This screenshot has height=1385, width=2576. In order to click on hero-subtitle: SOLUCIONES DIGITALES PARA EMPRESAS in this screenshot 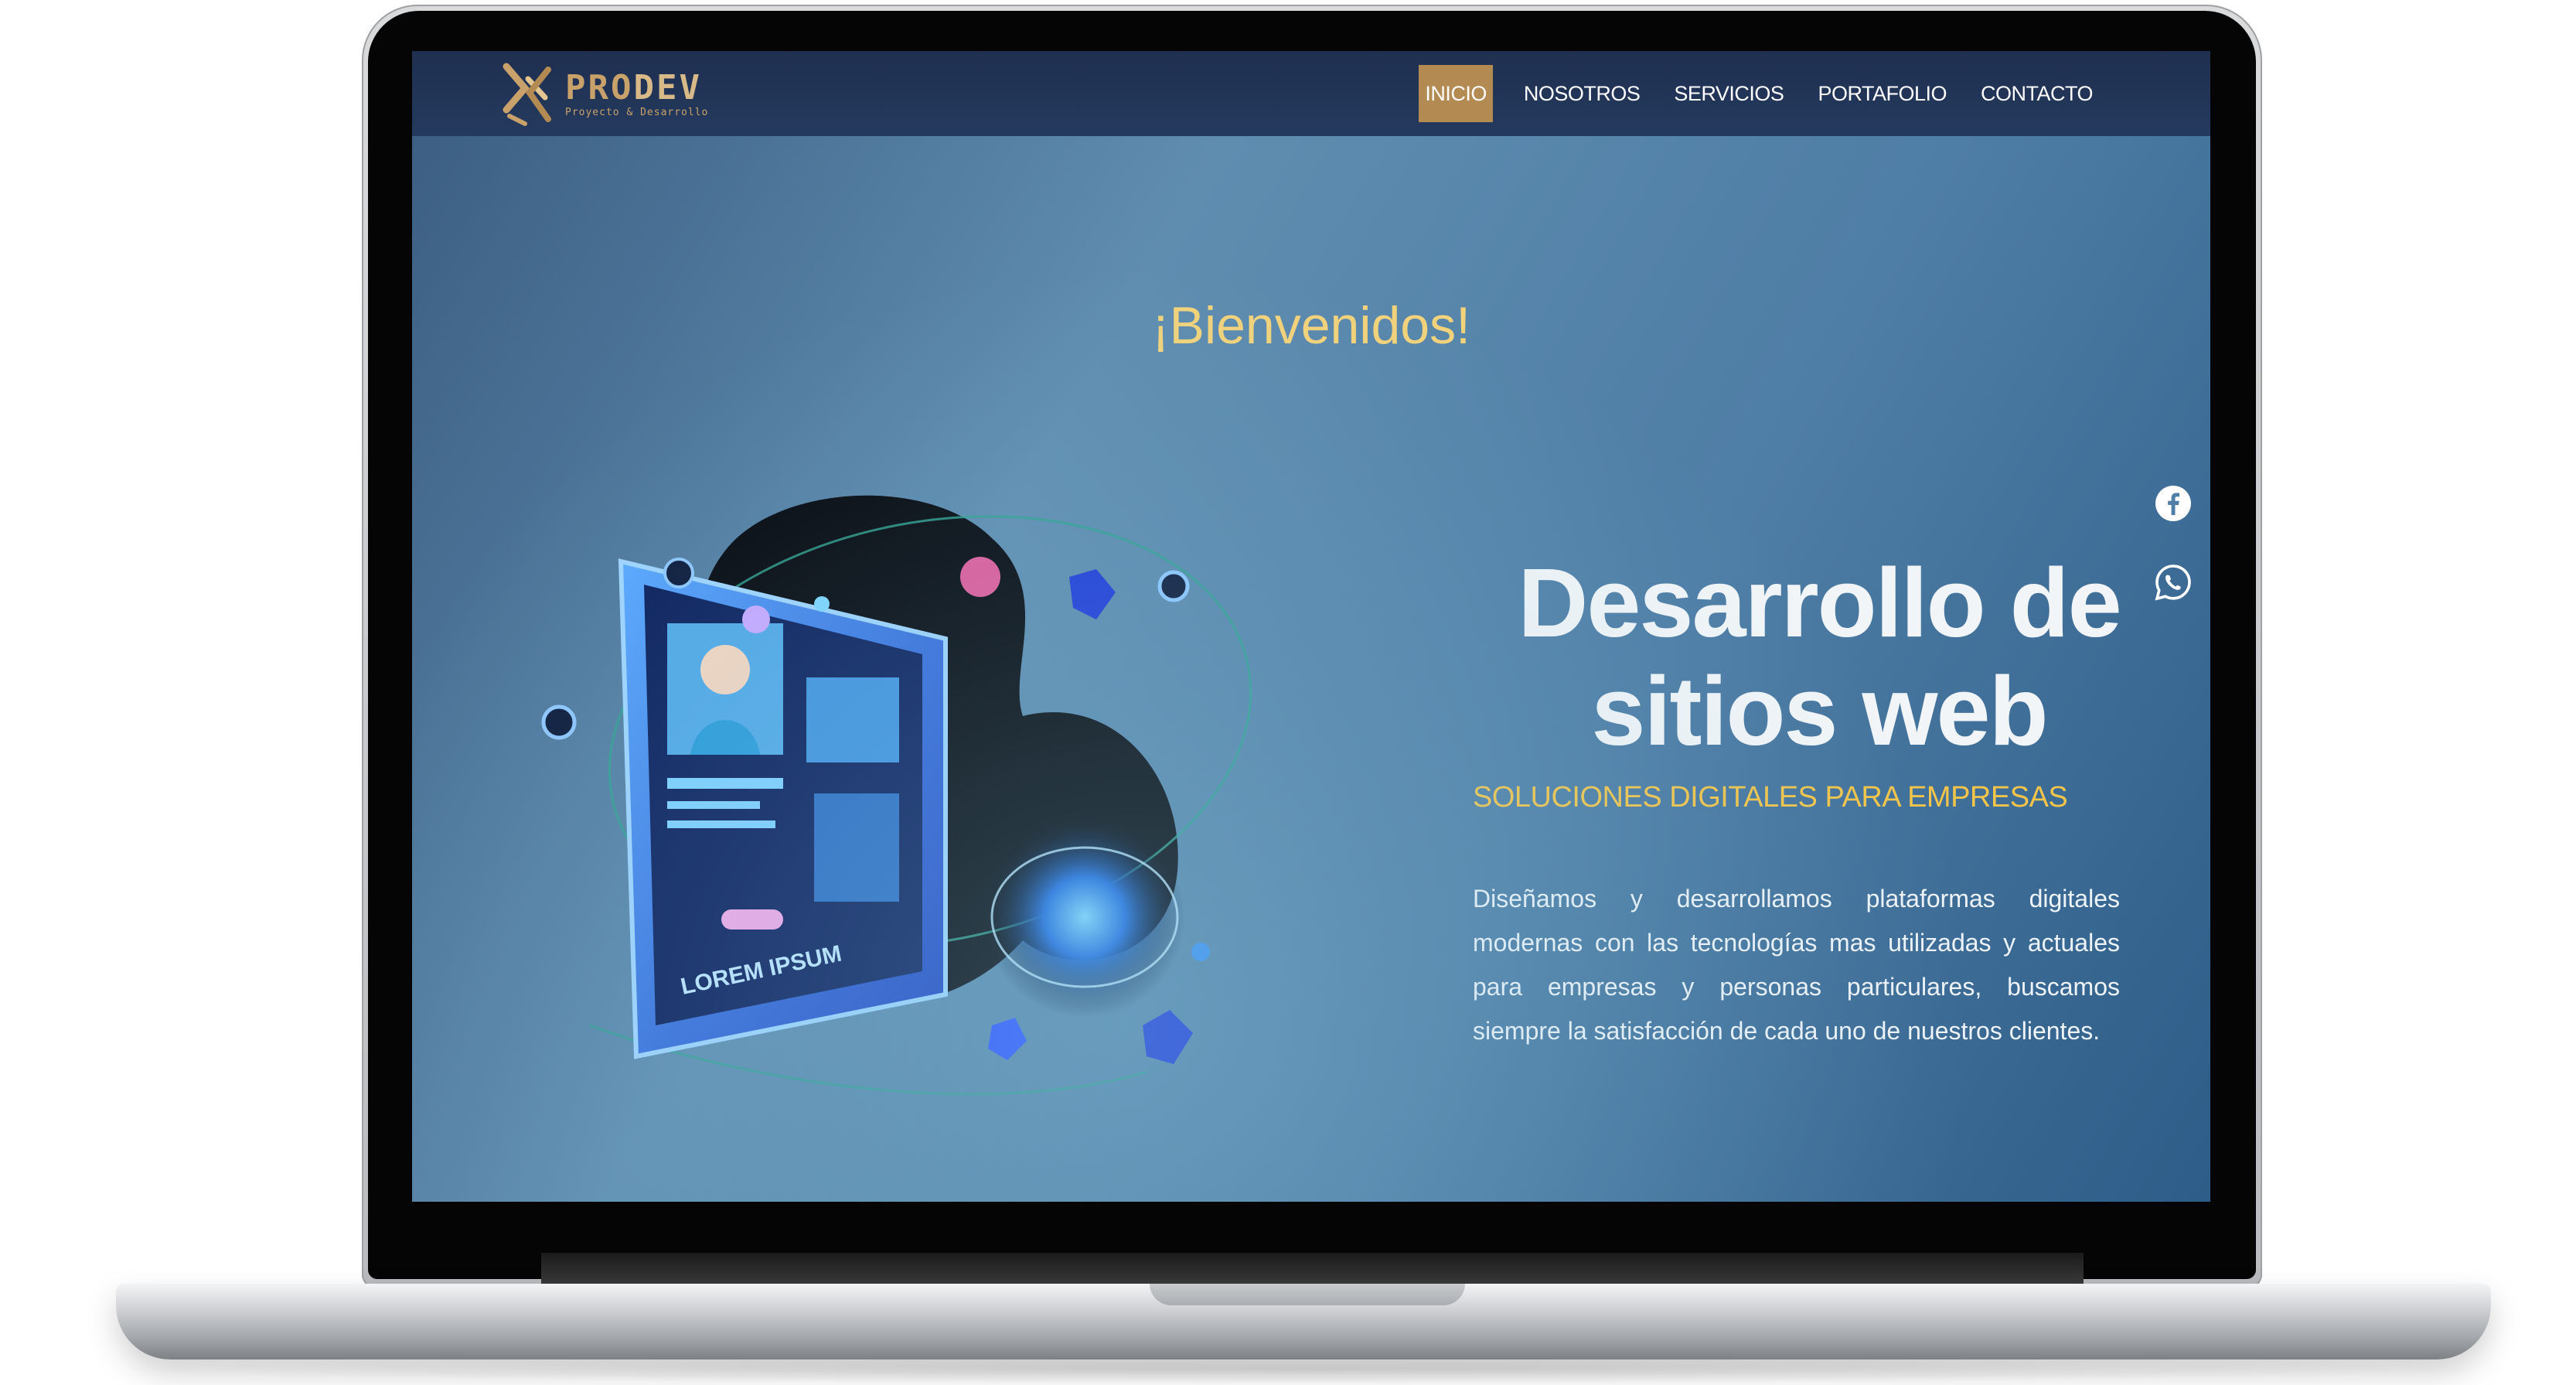, I will do `click(1770, 797)`.